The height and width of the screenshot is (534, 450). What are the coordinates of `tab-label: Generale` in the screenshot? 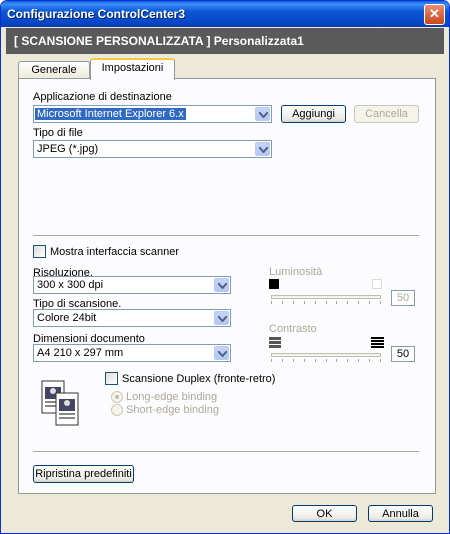 It's located at (54, 70).